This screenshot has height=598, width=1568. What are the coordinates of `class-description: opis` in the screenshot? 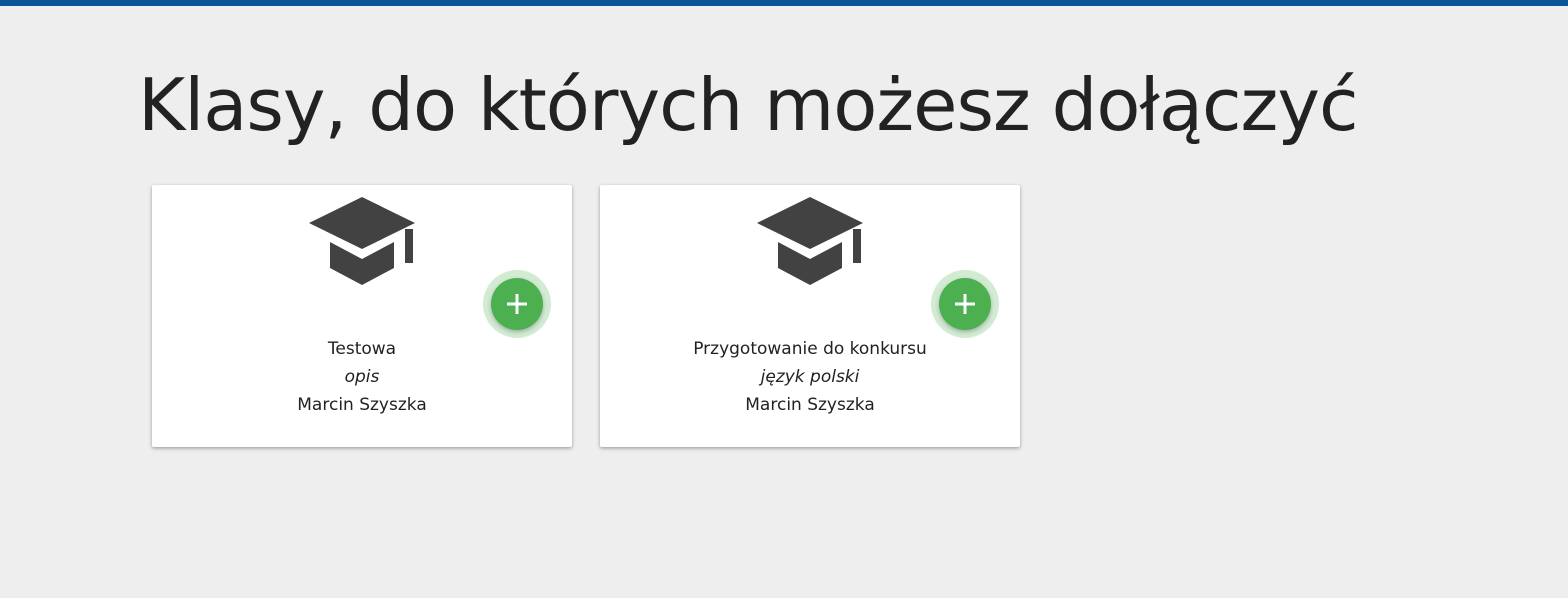 It's located at (362, 377).